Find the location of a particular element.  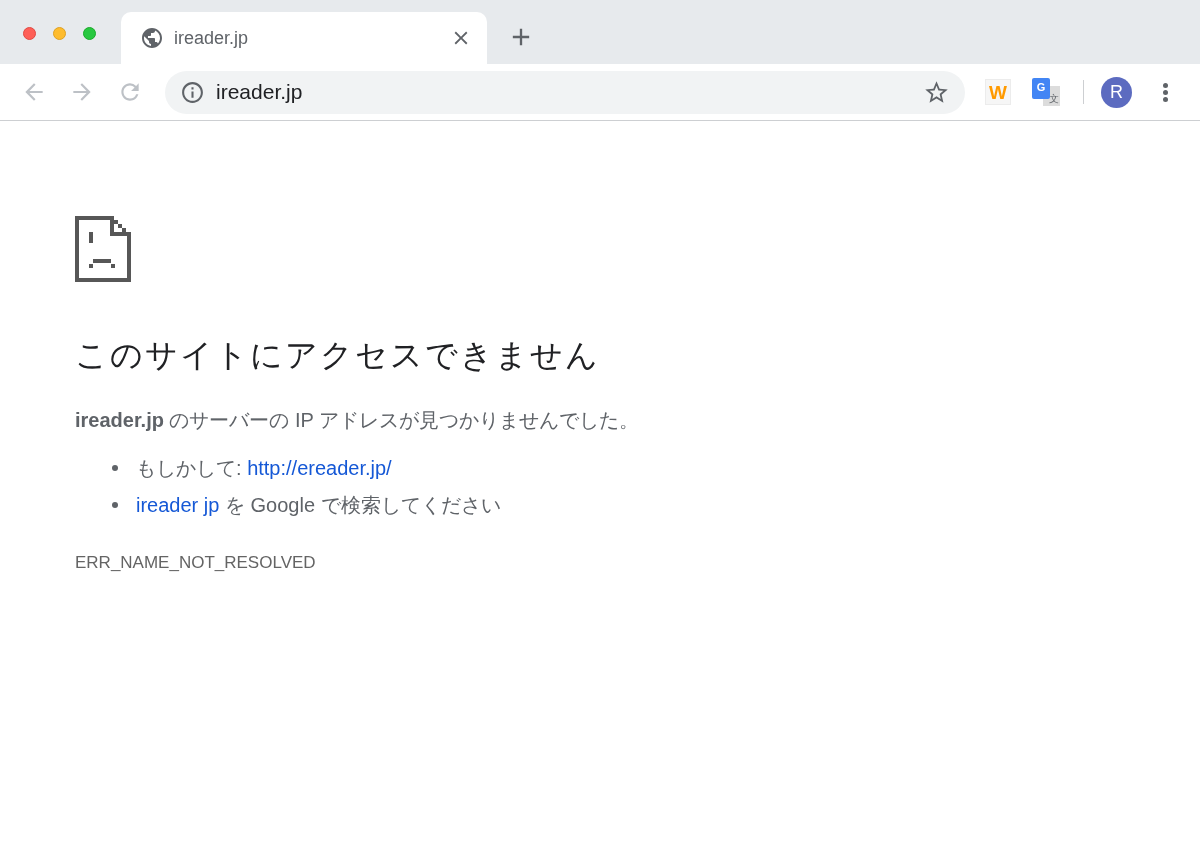

minimize-window-icon is located at coordinates (59, 33).